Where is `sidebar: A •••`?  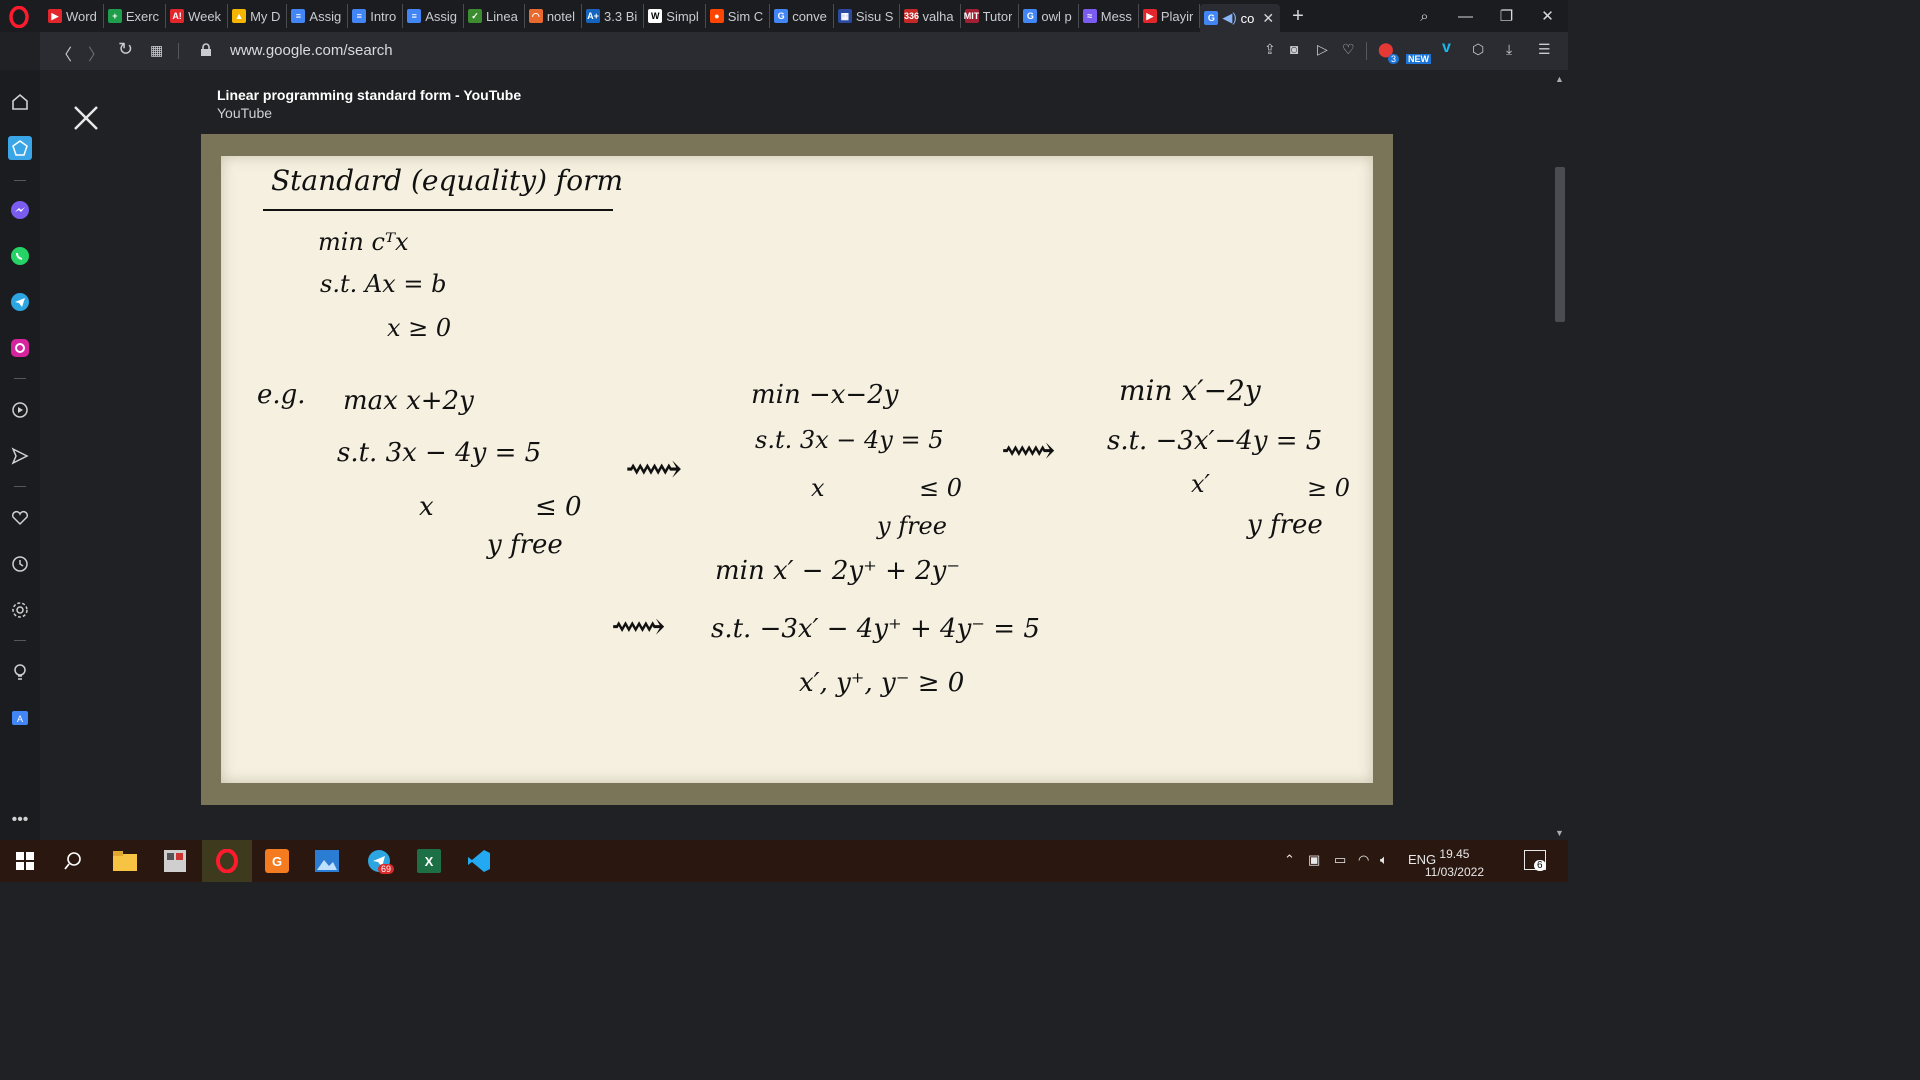 sidebar: A ••• is located at coordinates (20, 455).